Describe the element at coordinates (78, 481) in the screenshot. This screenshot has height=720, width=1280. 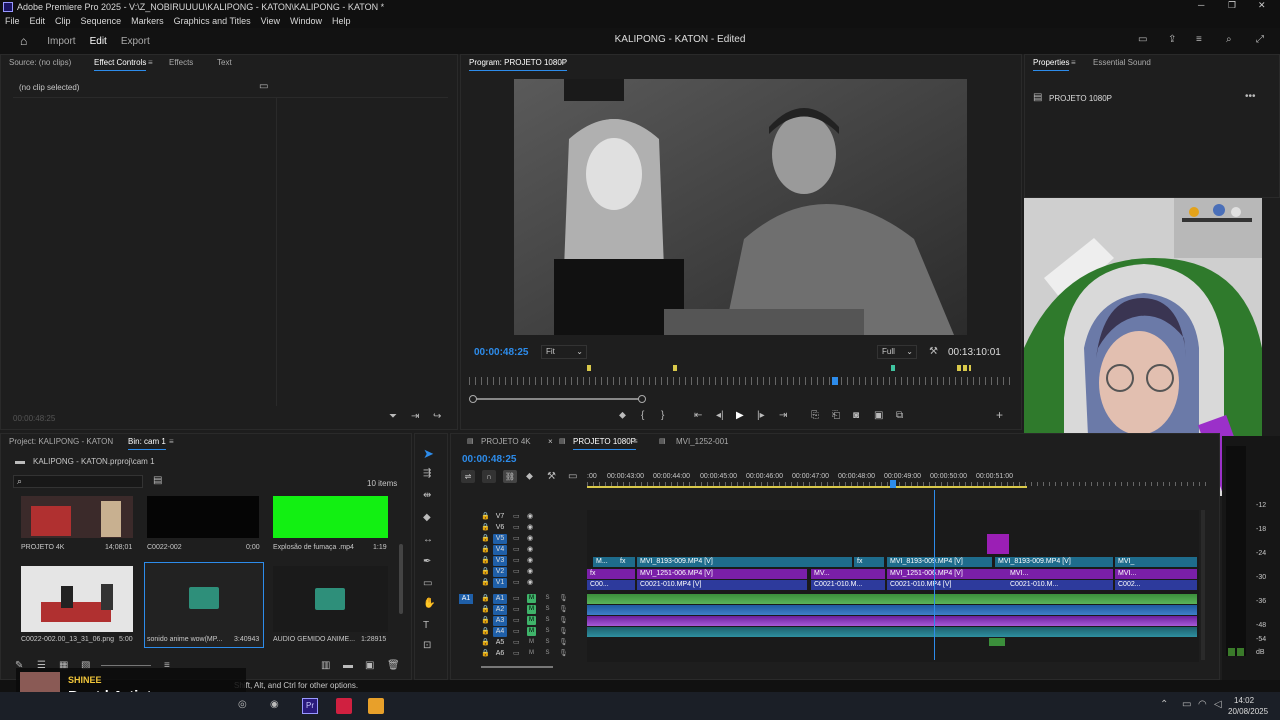
I see `search-input: ⌕` at that location.